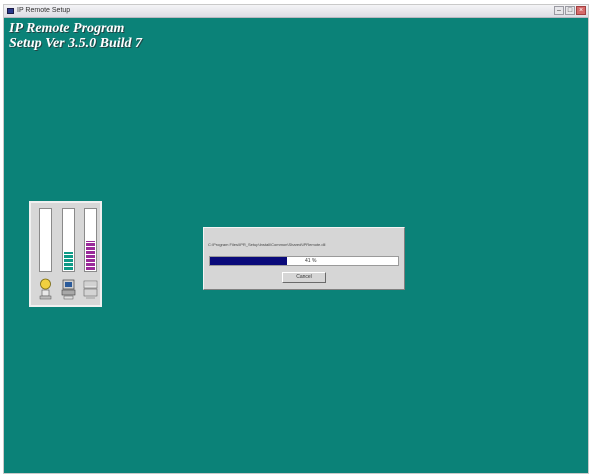  What do you see at coordinates (90, 289) in the screenshot?
I see `drive-icon` at bounding box center [90, 289].